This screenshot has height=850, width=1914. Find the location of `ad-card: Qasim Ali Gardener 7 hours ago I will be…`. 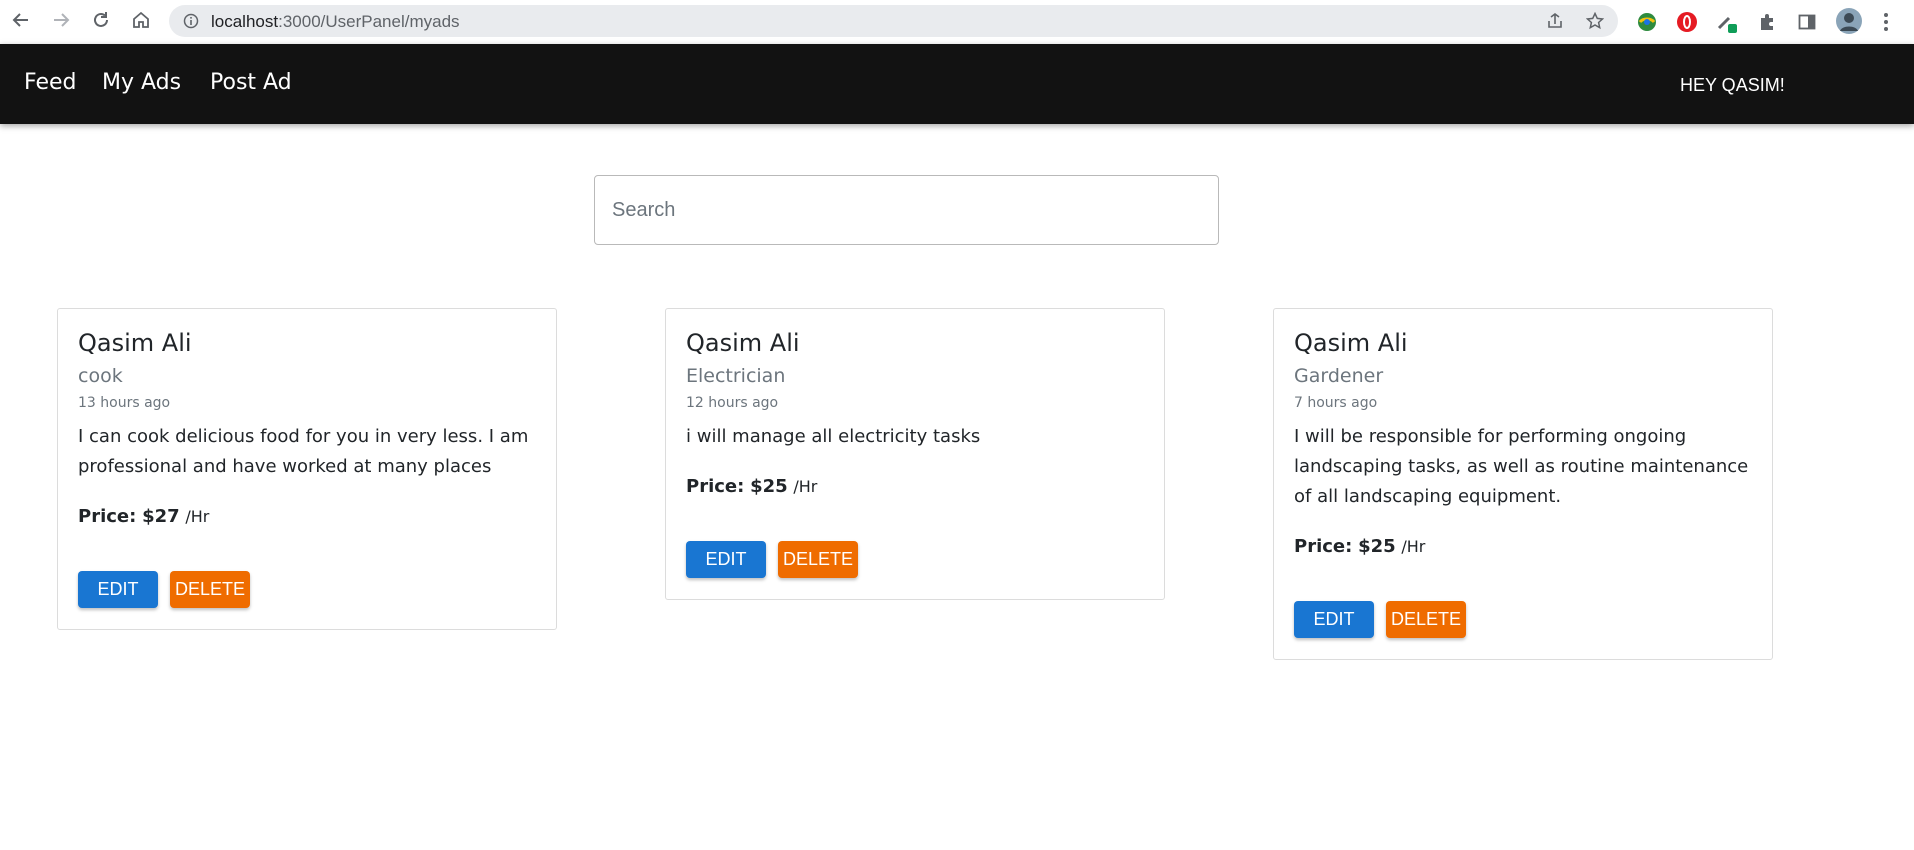

ad-card: Qasim Ali Gardener 7 hours ago I will be… is located at coordinates (1523, 484).